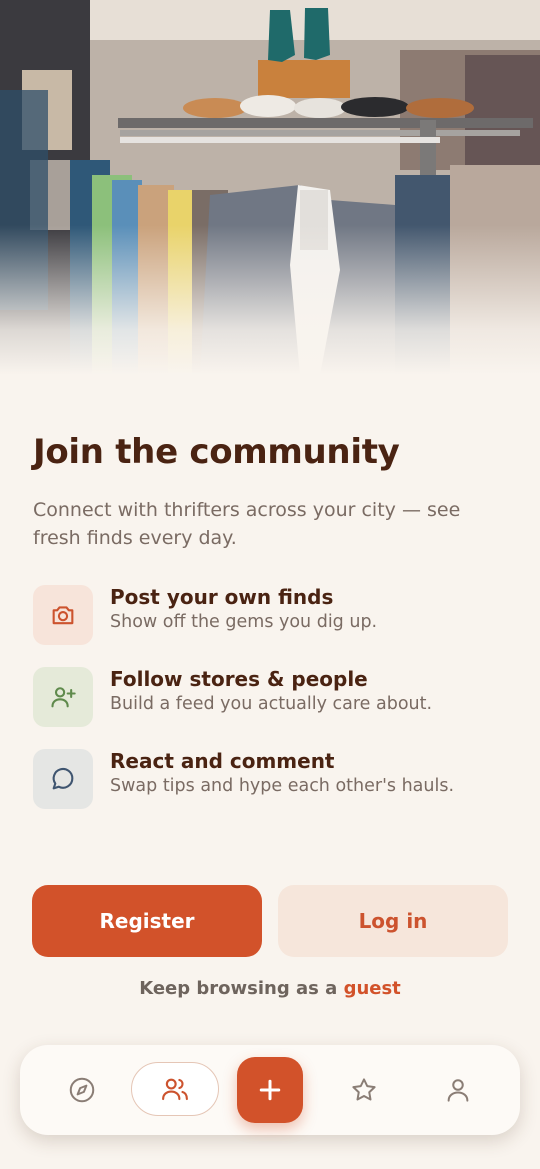 This screenshot has height=1169, width=540. I want to click on hero-fade, so click(270, 300).